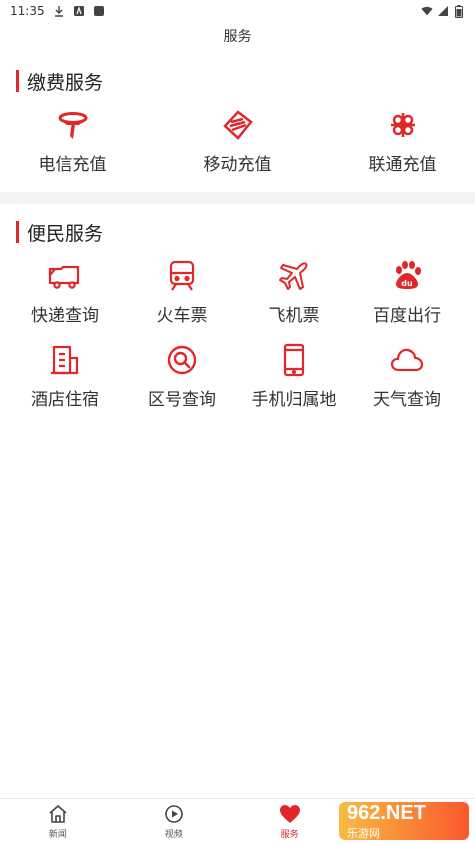  I want to click on page-title: 服务, so click(237, 37).